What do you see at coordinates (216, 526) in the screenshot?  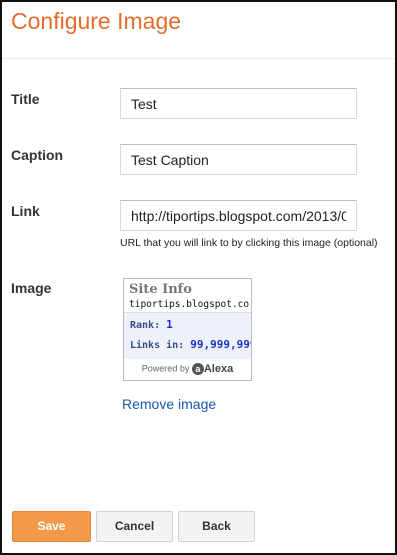 I see `back-button: Back` at bounding box center [216, 526].